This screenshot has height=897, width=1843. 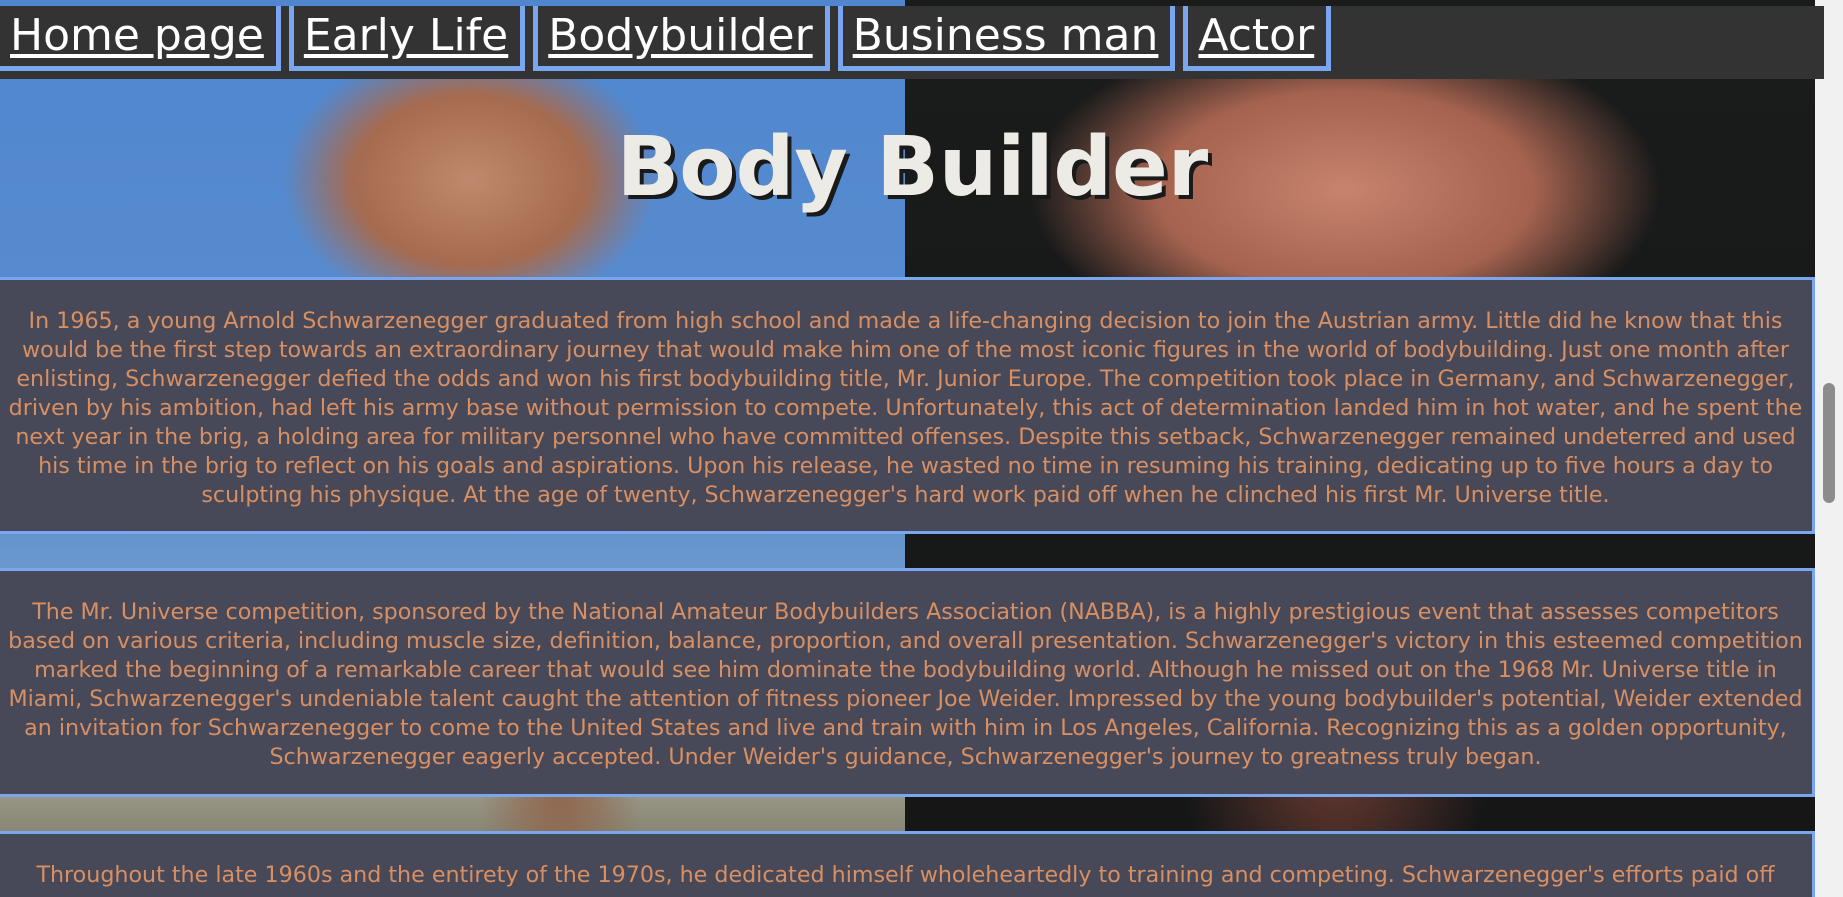 I want to click on vertical-scrollbar, so click(x=1829, y=448).